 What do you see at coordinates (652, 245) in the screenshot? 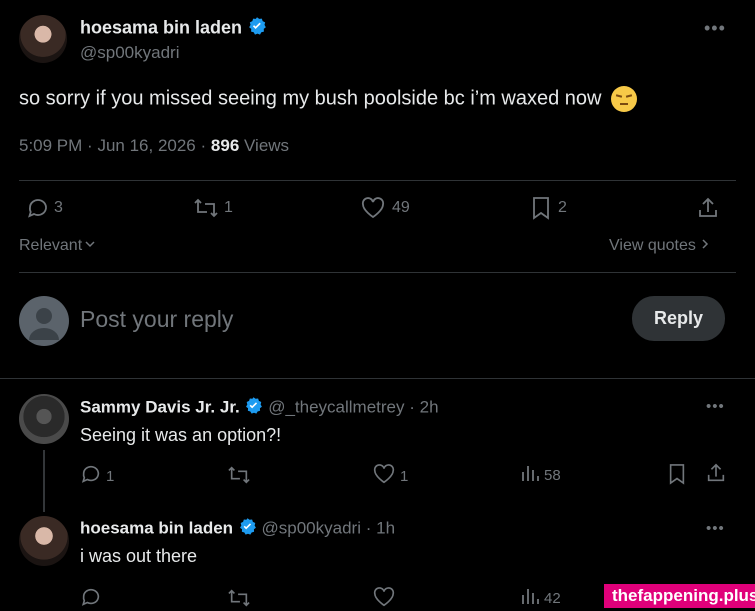
I see `view-quotes-label: View quotes` at bounding box center [652, 245].